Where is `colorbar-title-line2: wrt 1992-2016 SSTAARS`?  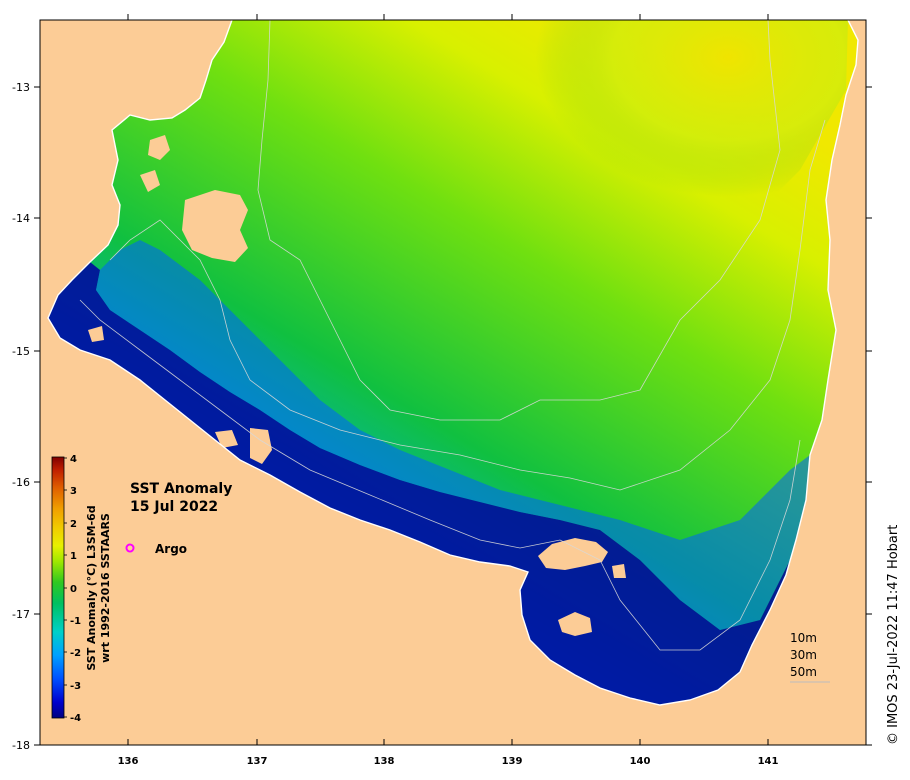
colorbar-title-line2: wrt 1992-2016 SSTAARS is located at coordinates (105, 588).